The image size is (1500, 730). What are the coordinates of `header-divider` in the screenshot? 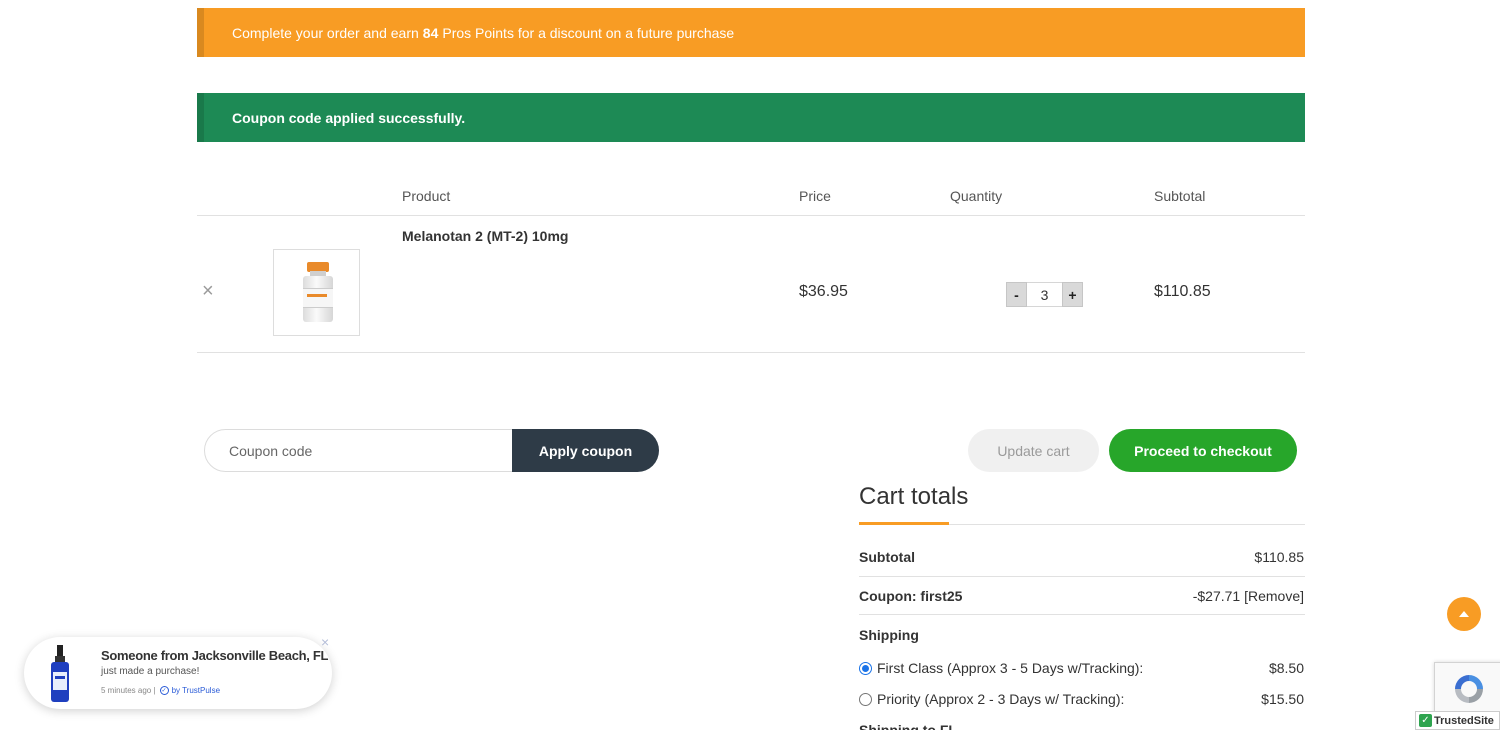 It's located at (751, 215).